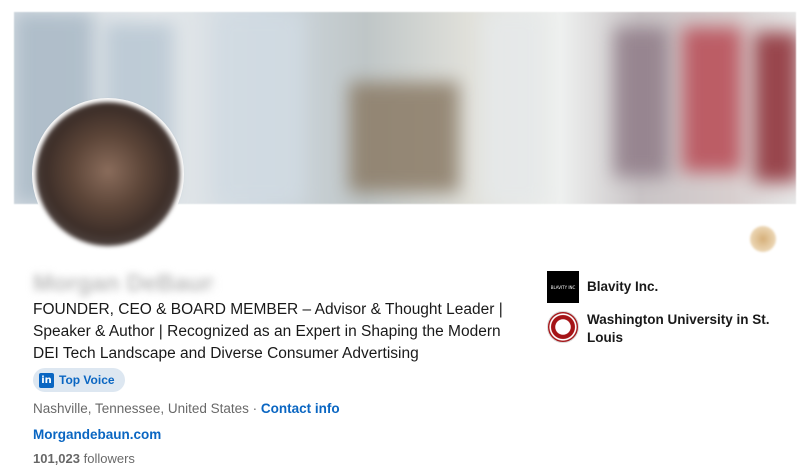 This screenshot has width=810, height=471. What do you see at coordinates (563, 327) in the screenshot?
I see `washu-seal-logo` at bounding box center [563, 327].